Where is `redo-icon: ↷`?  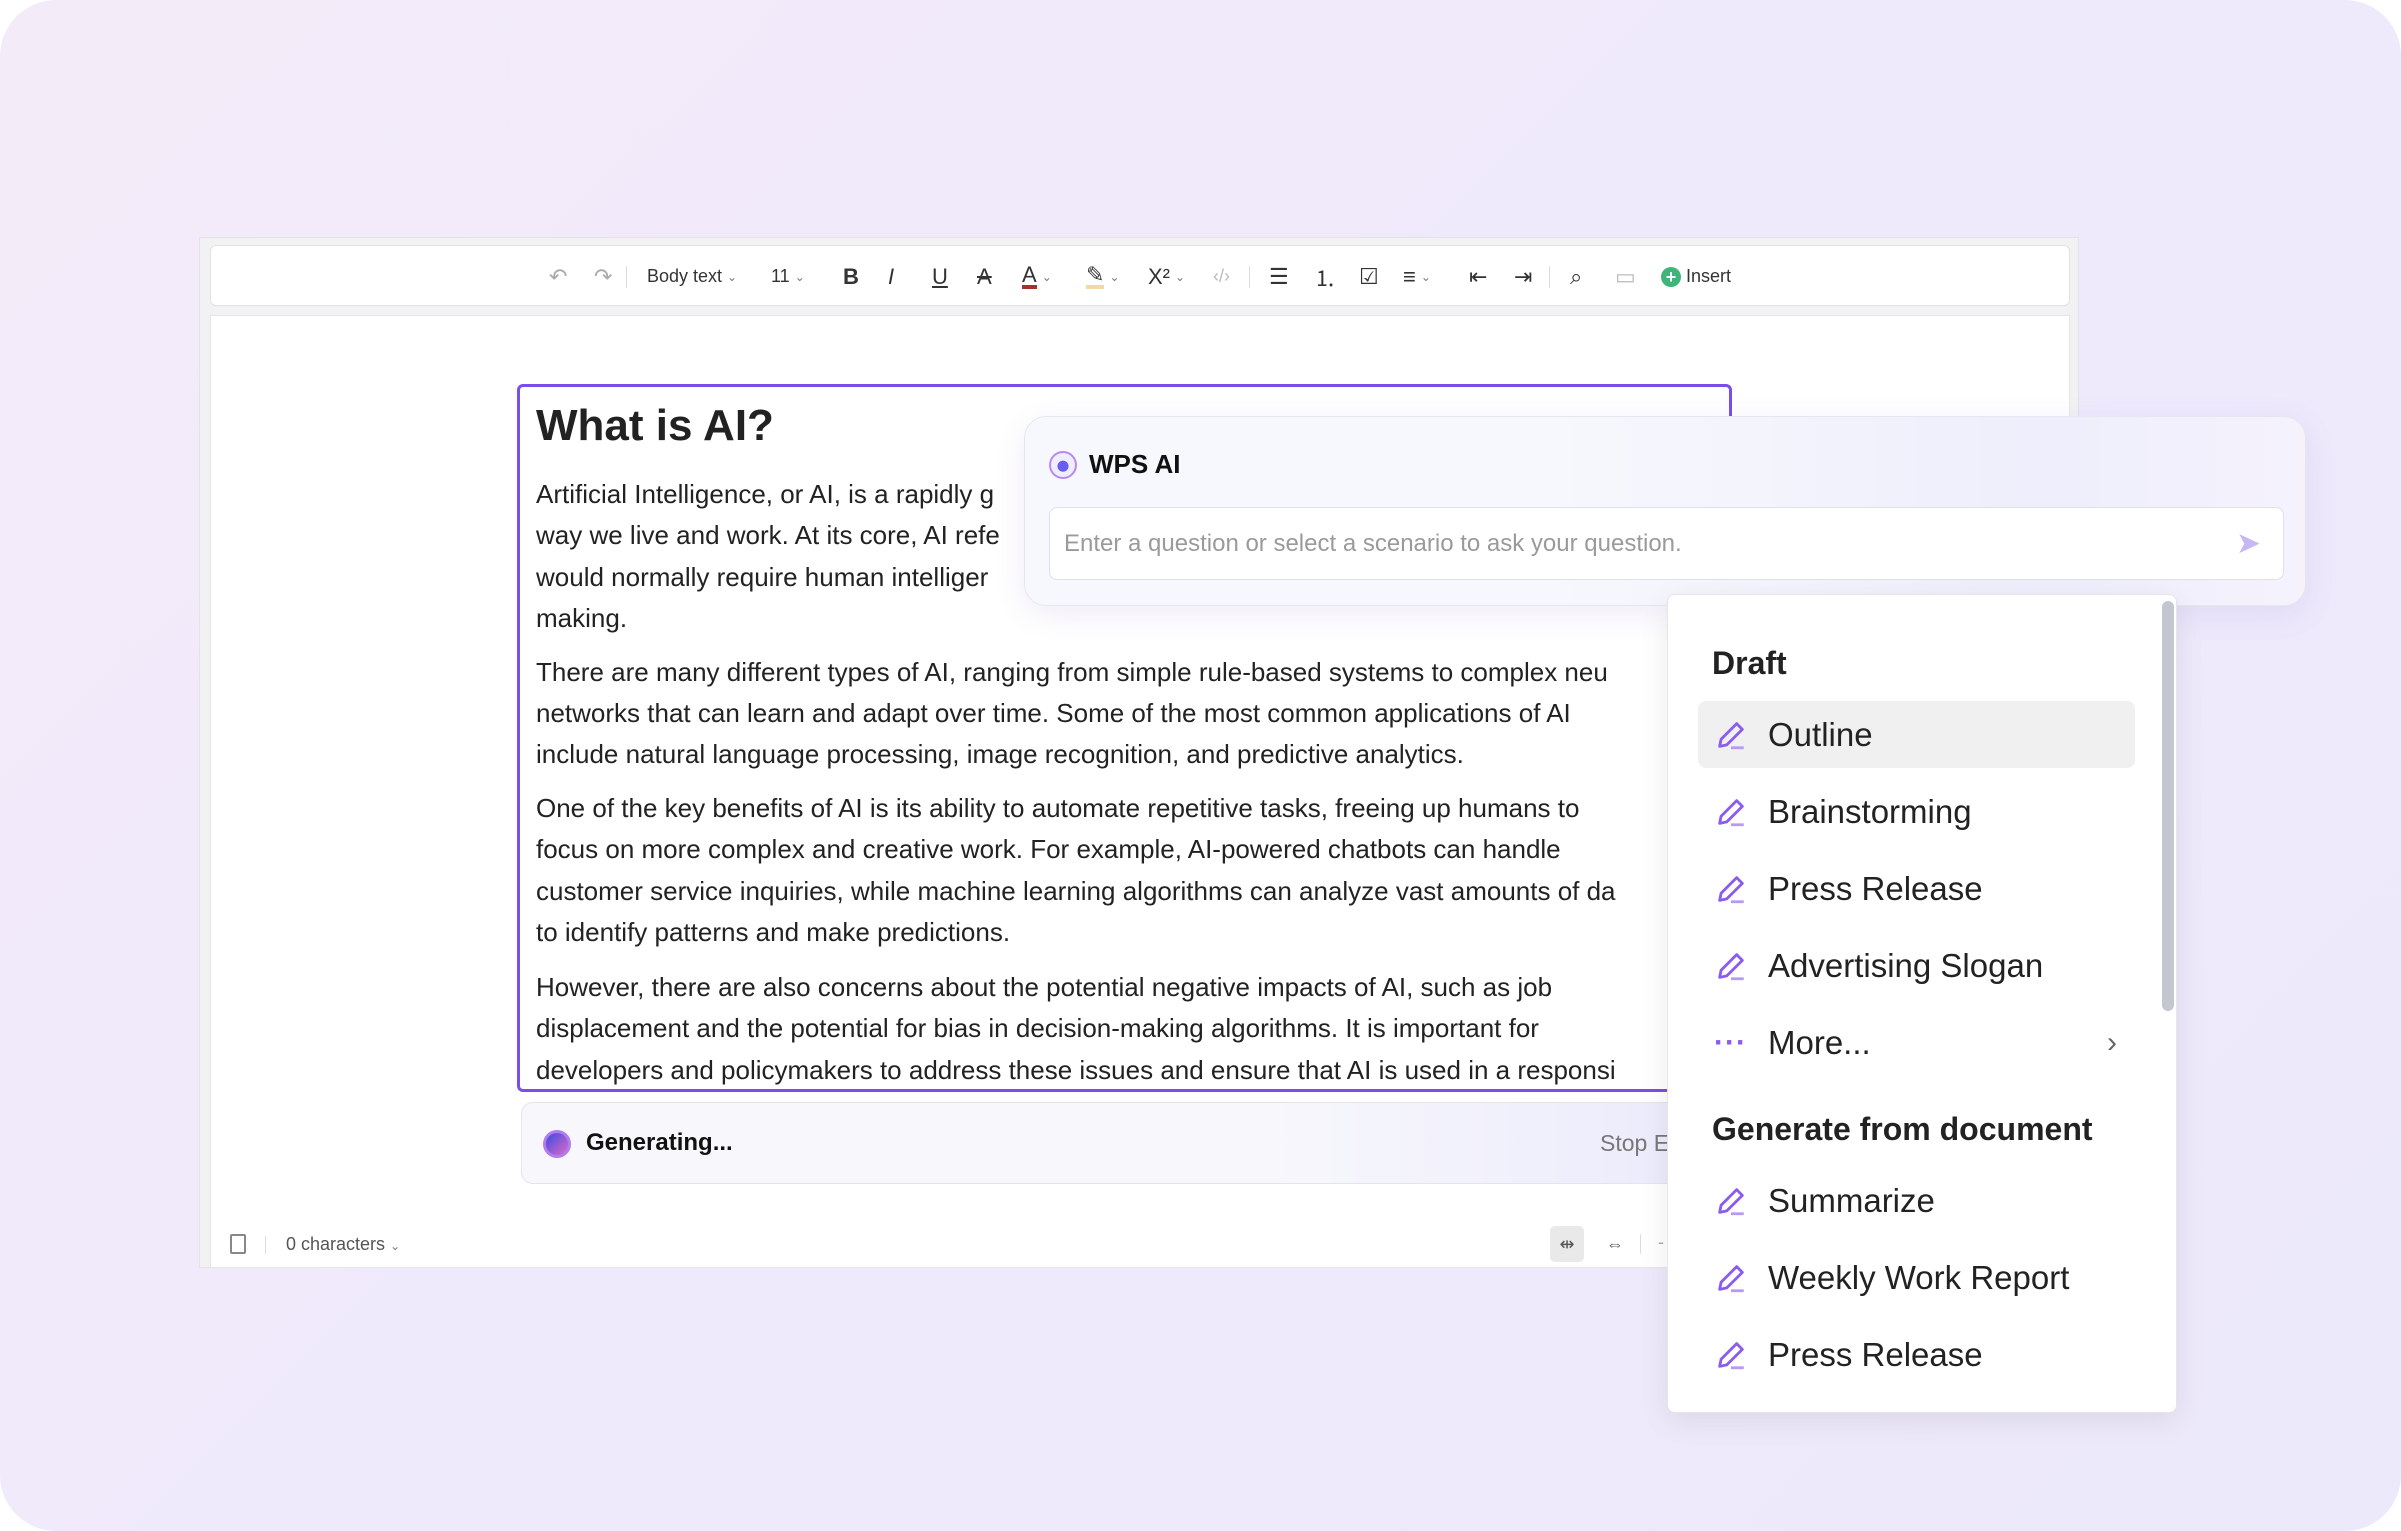
redo-icon: ↷ is located at coordinates (603, 276).